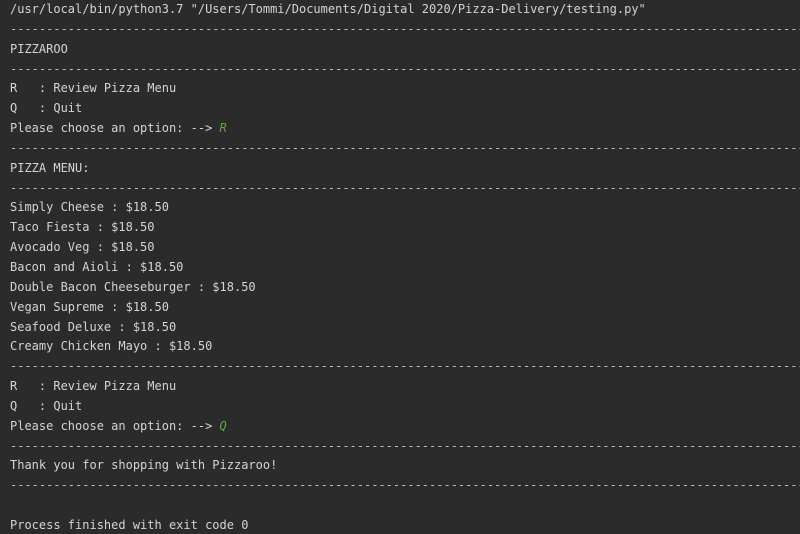 The width and height of the screenshot is (800, 534). What do you see at coordinates (89, 207) in the screenshot?
I see `pizza-item: Simply Cheese : $18.50` at bounding box center [89, 207].